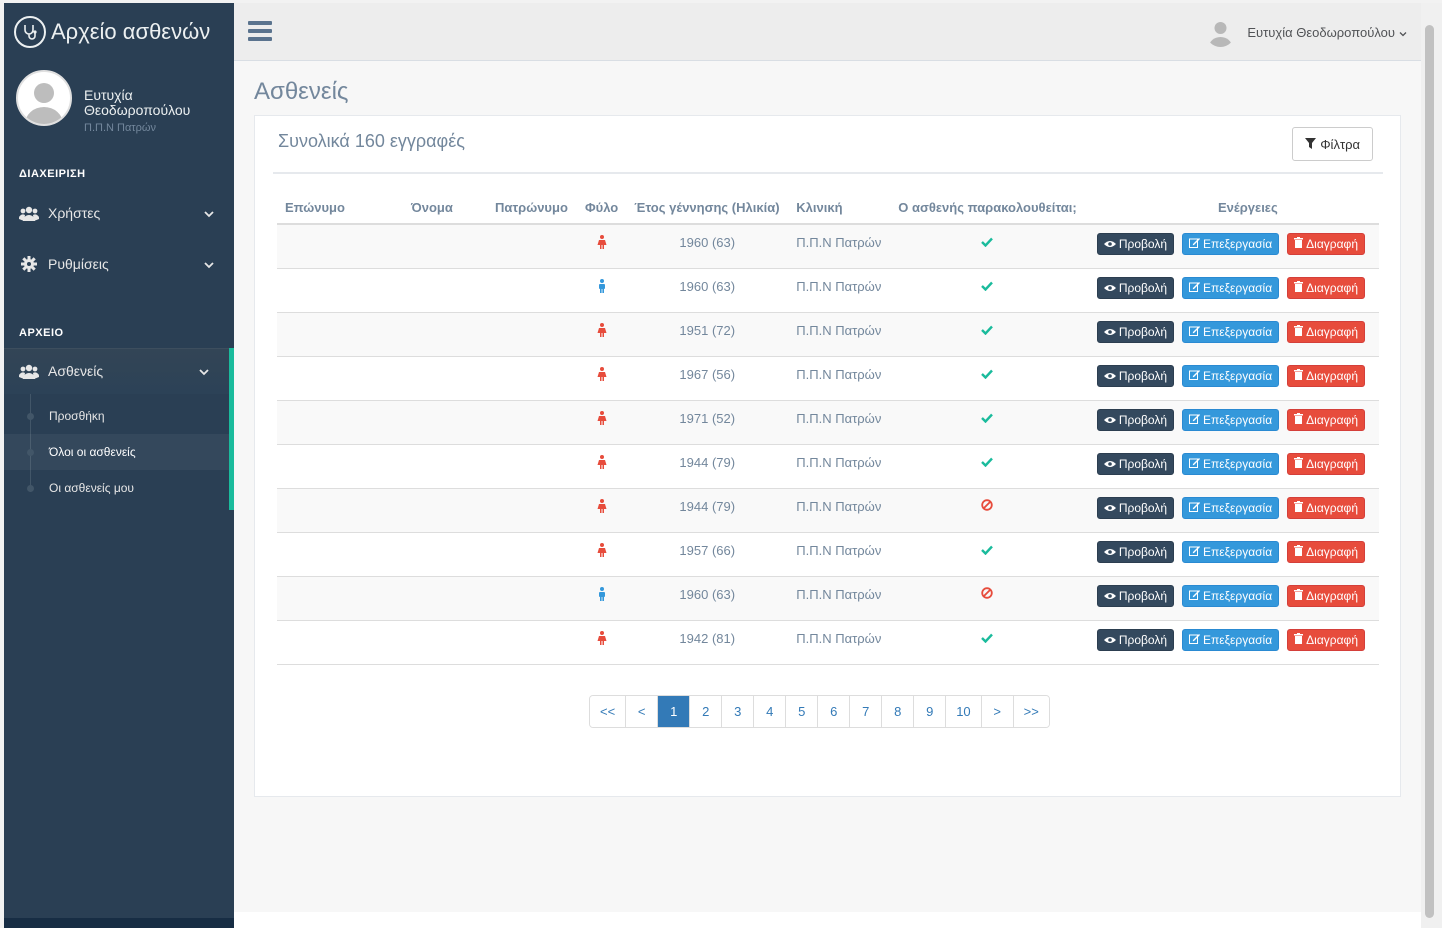  Describe the element at coordinates (119, 371) in the screenshot. I see `sidebar-item-patients: Ασθενείς` at that location.